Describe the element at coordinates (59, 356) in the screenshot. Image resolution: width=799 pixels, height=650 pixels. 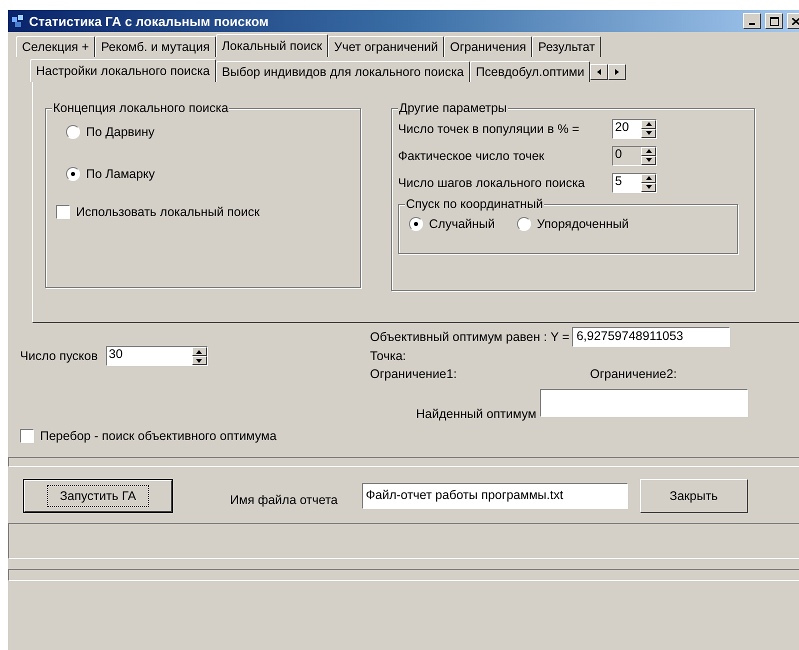
I see `field-label: Число пусков` at that location.